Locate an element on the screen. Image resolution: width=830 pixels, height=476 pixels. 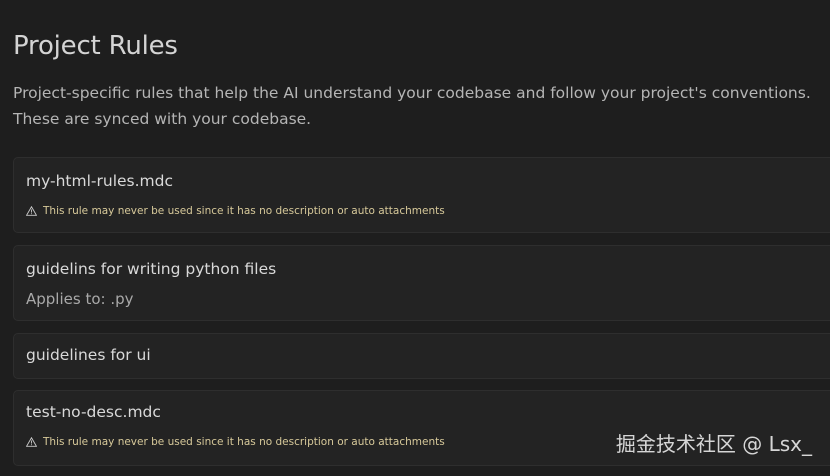
rule-name: my-html-rules.mdc is located at coordinates (99, 181).